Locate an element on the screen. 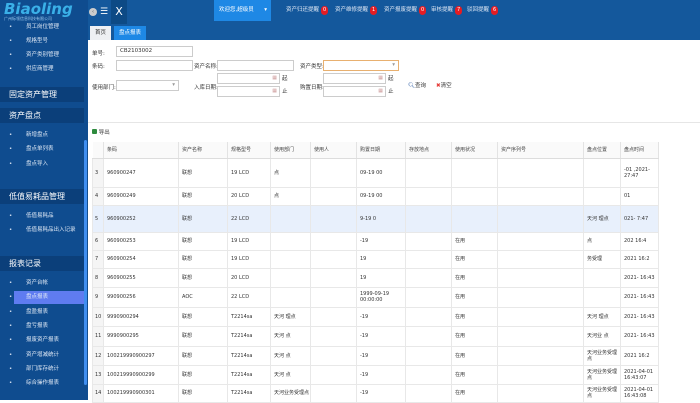 The image size is (700, 403). column-header: 购置日期 is located at coordinates (381, 150).